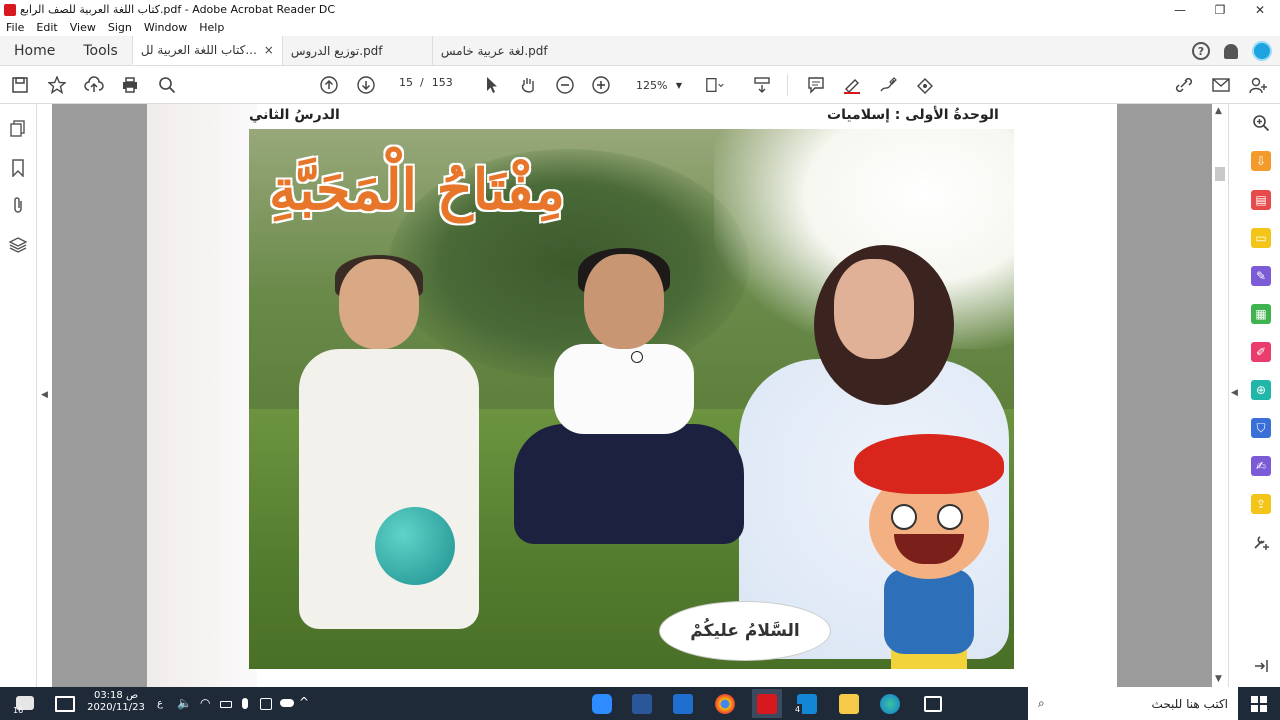 Image resolution: width=1280 pixels, height=720 pixels. Describe the element at coordinates (1133, 703) in the screenshot. I see `taskbar-search-box: ⌕ اكتب هنا للبحث` at that location.